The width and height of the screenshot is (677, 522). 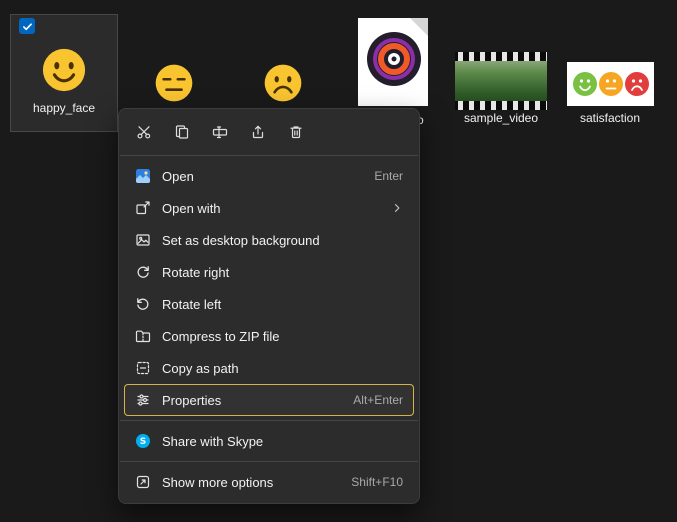 What do you see at coordinates (196, 272) in the screenshot?
I see `menu-item-label: Rotate right` at bounding box center [196, 272].